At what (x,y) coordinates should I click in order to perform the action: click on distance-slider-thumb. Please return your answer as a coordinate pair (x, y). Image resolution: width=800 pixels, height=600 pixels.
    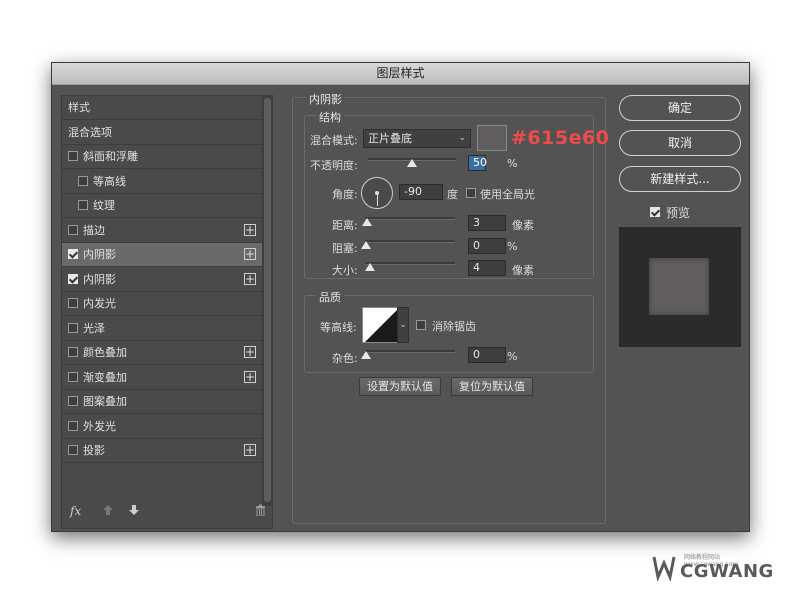
    Looking at the image, I should click on (367, 222).